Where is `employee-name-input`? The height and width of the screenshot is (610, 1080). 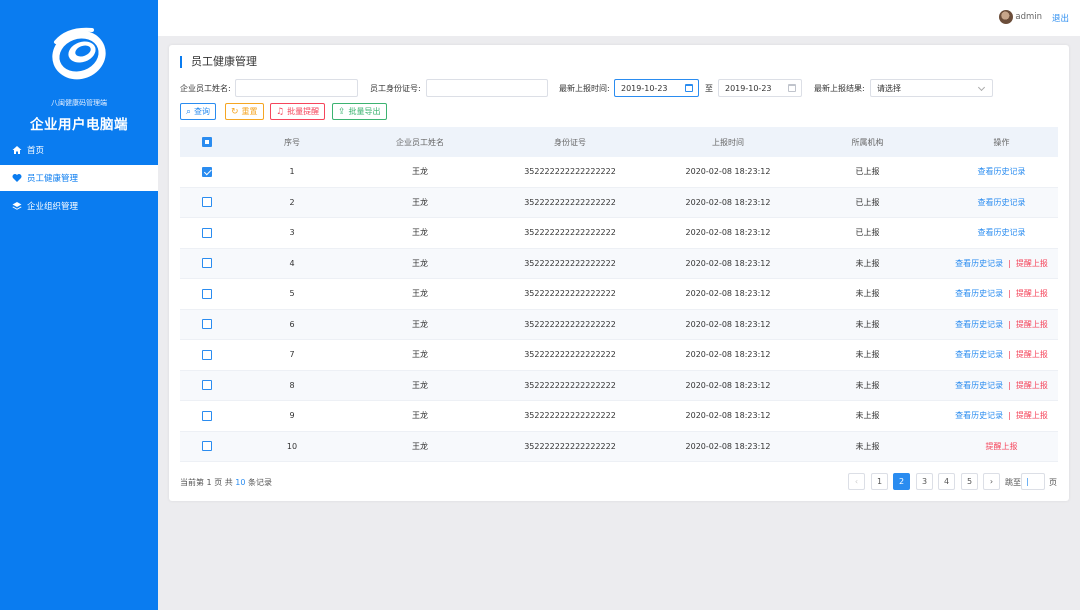 employee-name-input is located at coordinates (296, 88).